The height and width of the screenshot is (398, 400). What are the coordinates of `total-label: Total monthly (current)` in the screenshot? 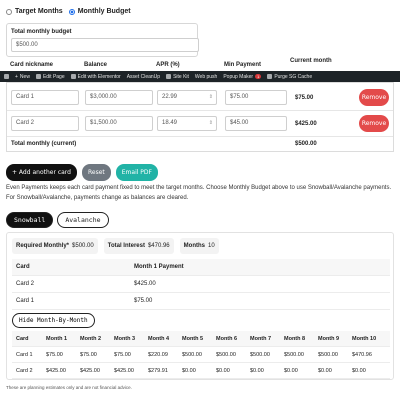 It's located at (44, 144).